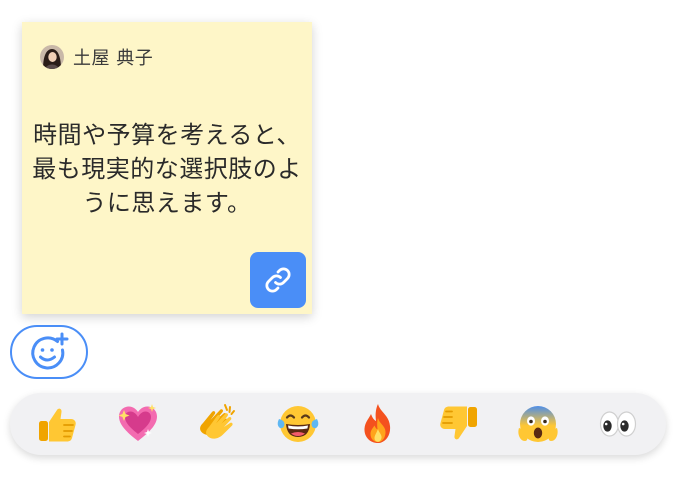 The width and height of the screenshot is (679, 481). Describe the element at coordinates (52, 57) in the screenshot. I see `avatar` at that location.